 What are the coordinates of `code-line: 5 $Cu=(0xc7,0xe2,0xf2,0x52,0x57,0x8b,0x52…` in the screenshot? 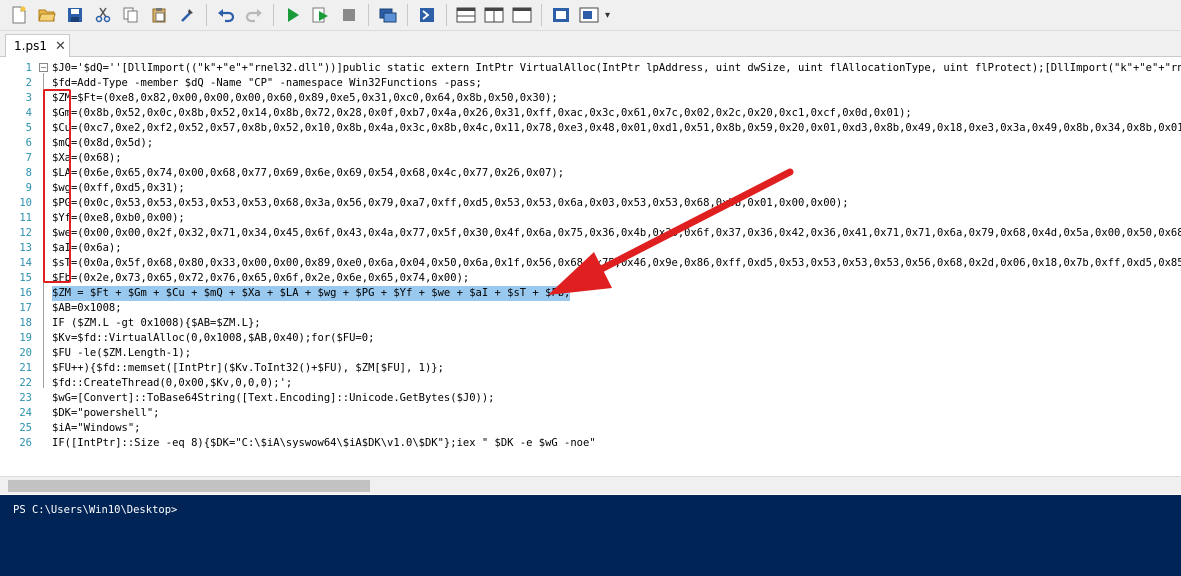 It's located at (590, 128).